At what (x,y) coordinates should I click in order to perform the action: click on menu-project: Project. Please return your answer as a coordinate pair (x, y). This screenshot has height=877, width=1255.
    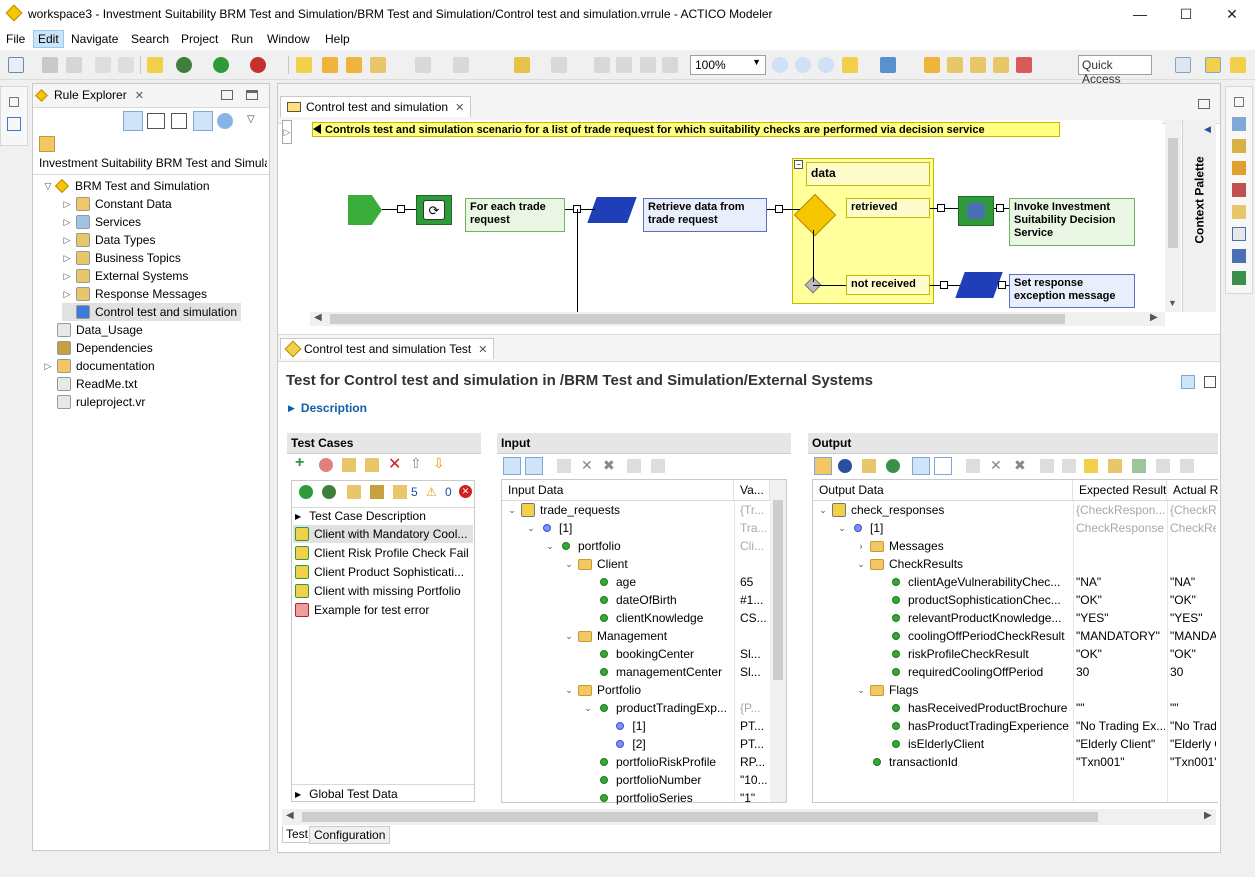
    Looking at the image, I should click on (199, 39).